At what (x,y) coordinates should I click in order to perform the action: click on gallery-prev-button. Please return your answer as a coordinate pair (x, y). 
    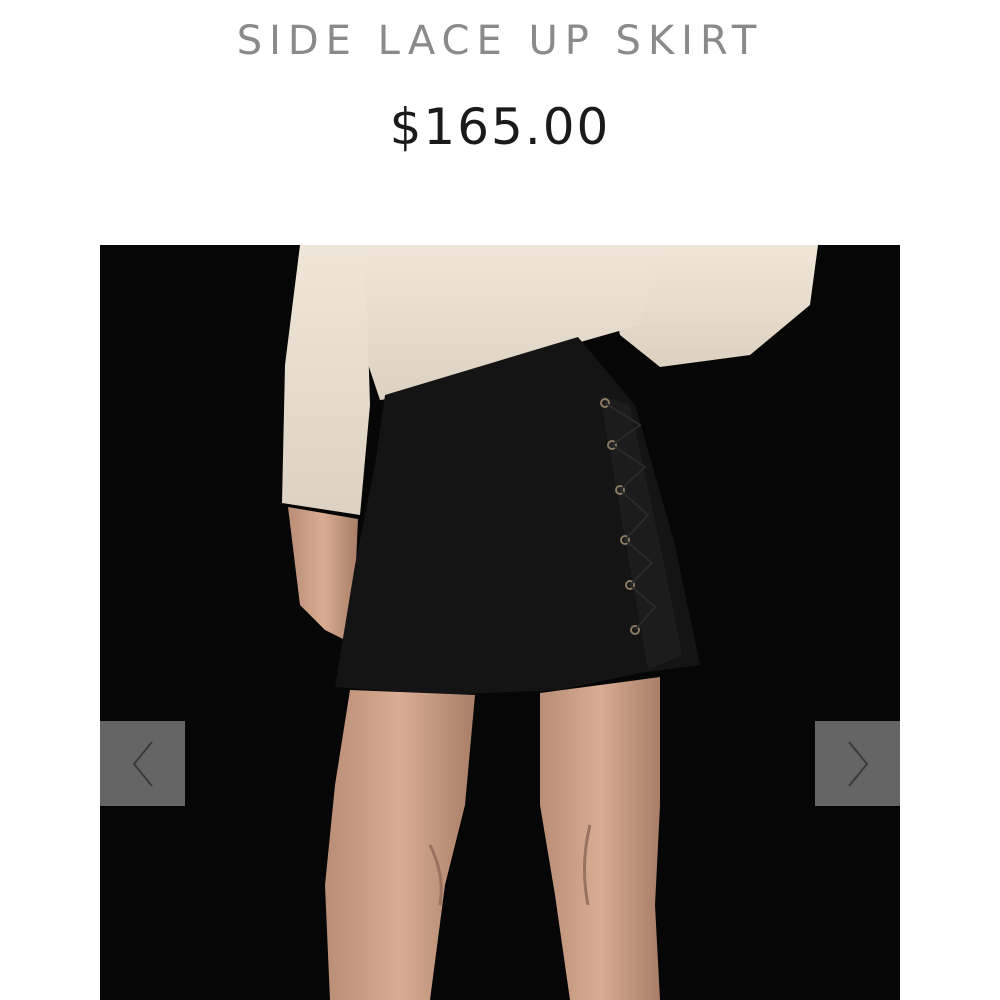
    Looking at the image, I should click on (142, 763).